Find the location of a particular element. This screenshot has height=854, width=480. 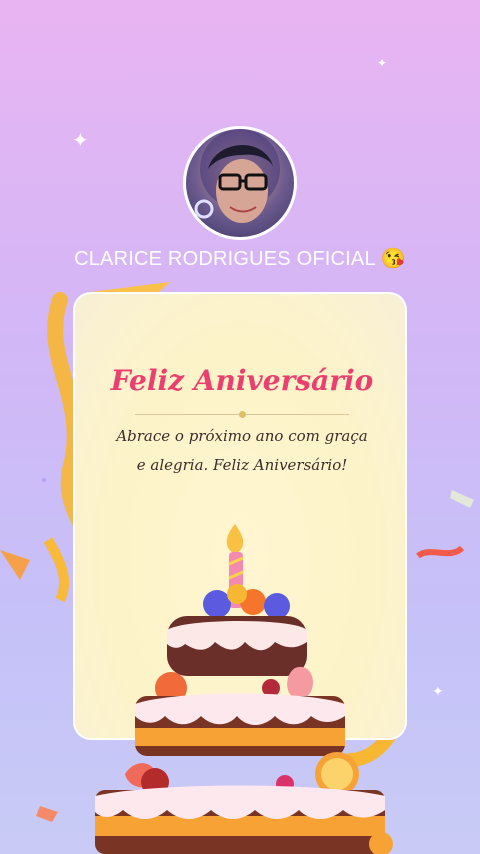

divider-dot is located at coordinates (242, 414).